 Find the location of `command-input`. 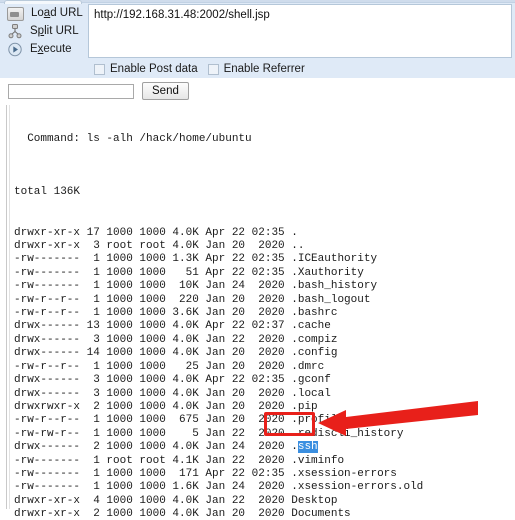

command-input is located at coordinates (71, 91).